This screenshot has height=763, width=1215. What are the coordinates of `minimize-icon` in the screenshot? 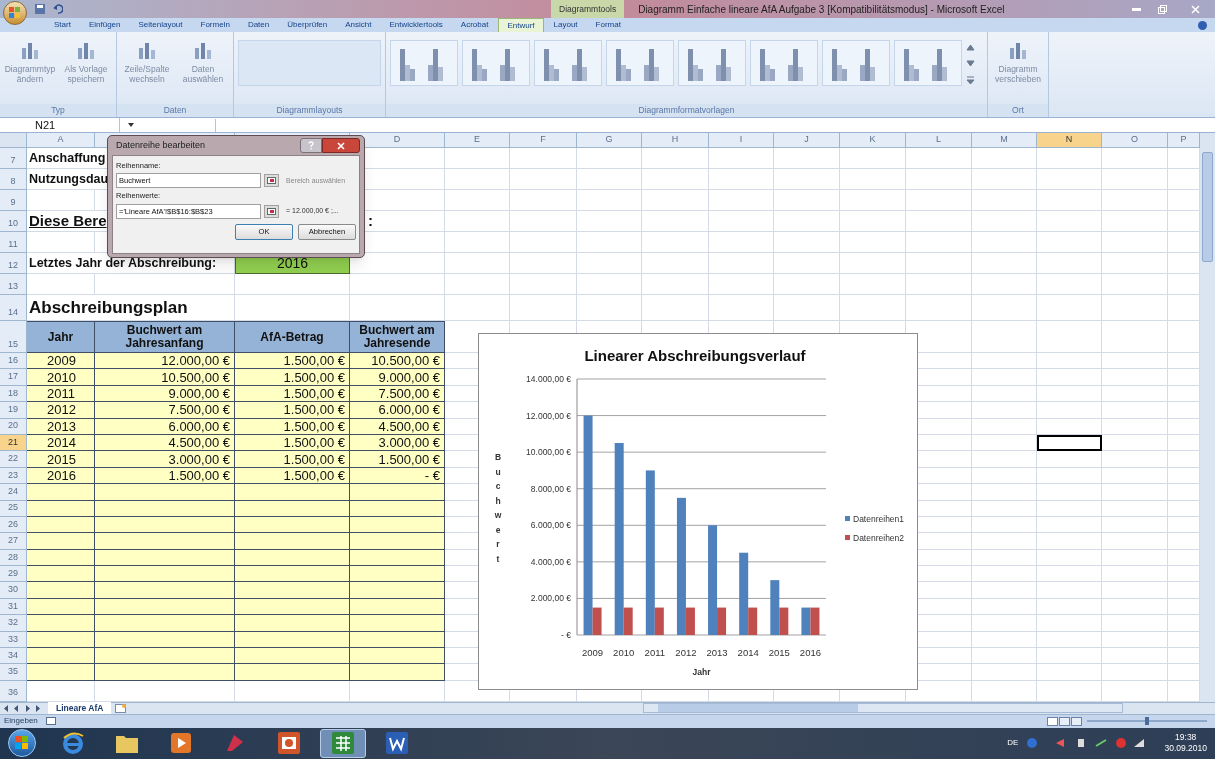 It's located at (1136, 9).